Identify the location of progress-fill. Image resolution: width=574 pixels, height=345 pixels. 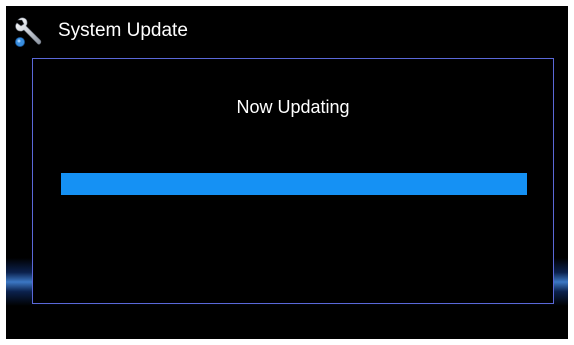
(294, 184).